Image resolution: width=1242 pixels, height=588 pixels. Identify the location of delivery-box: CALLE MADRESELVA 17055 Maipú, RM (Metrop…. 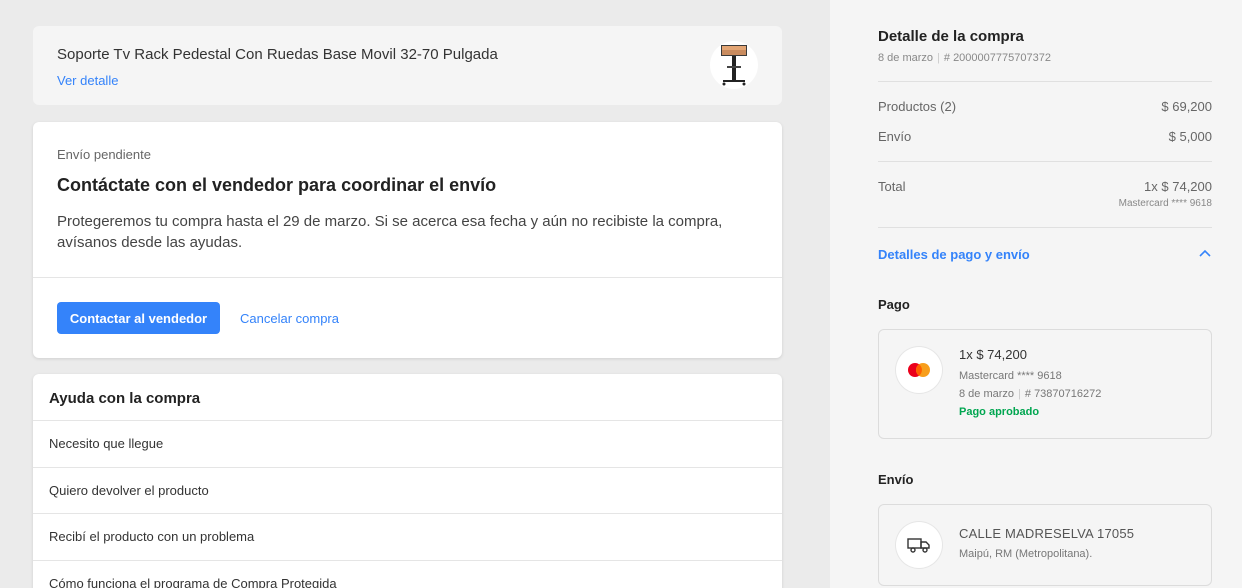
(1045, 545).